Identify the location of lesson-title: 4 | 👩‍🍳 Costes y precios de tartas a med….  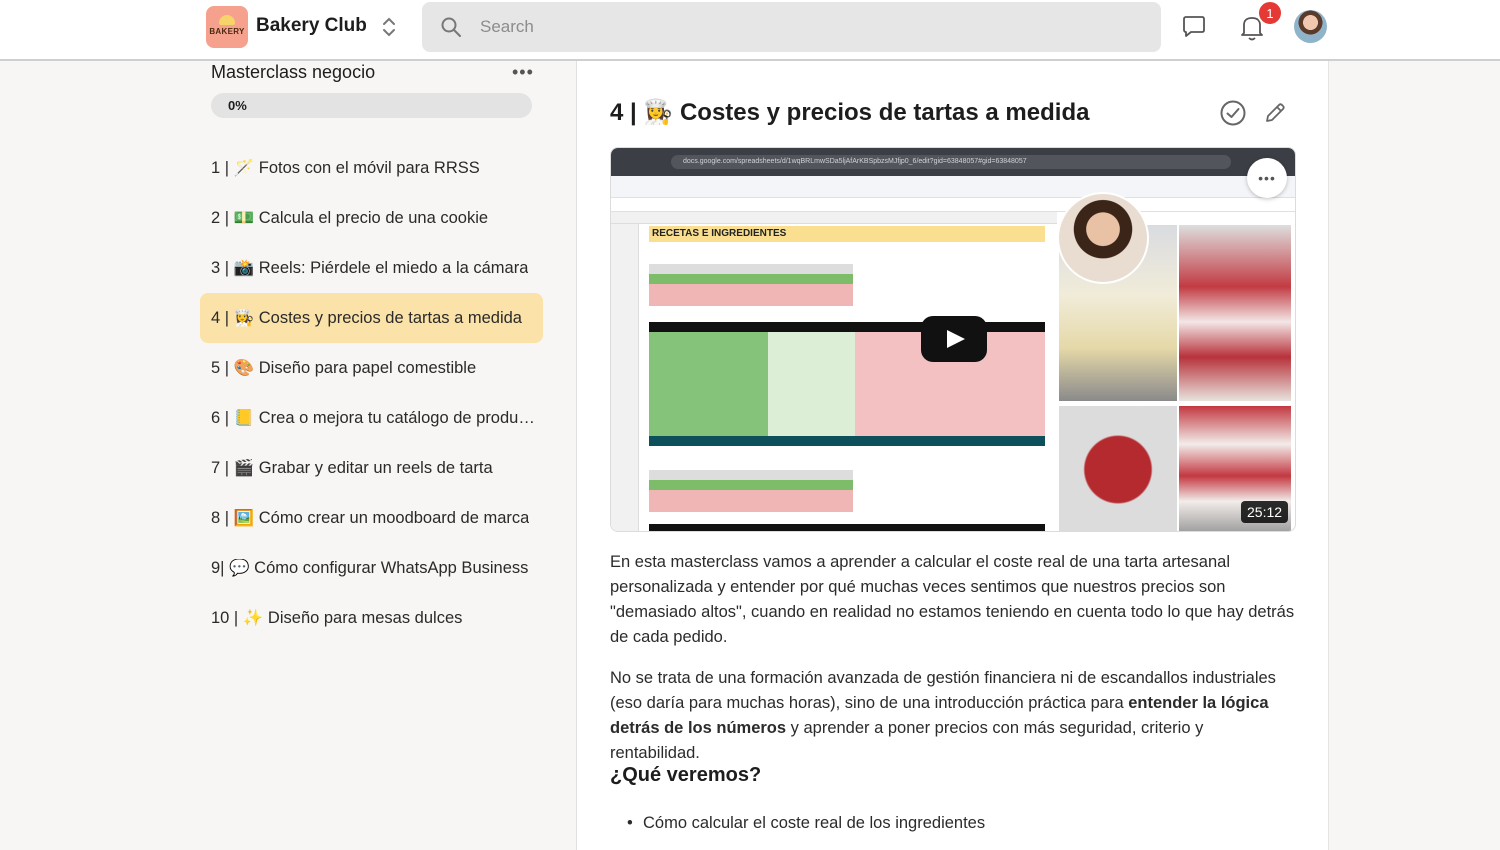
(850, 112).